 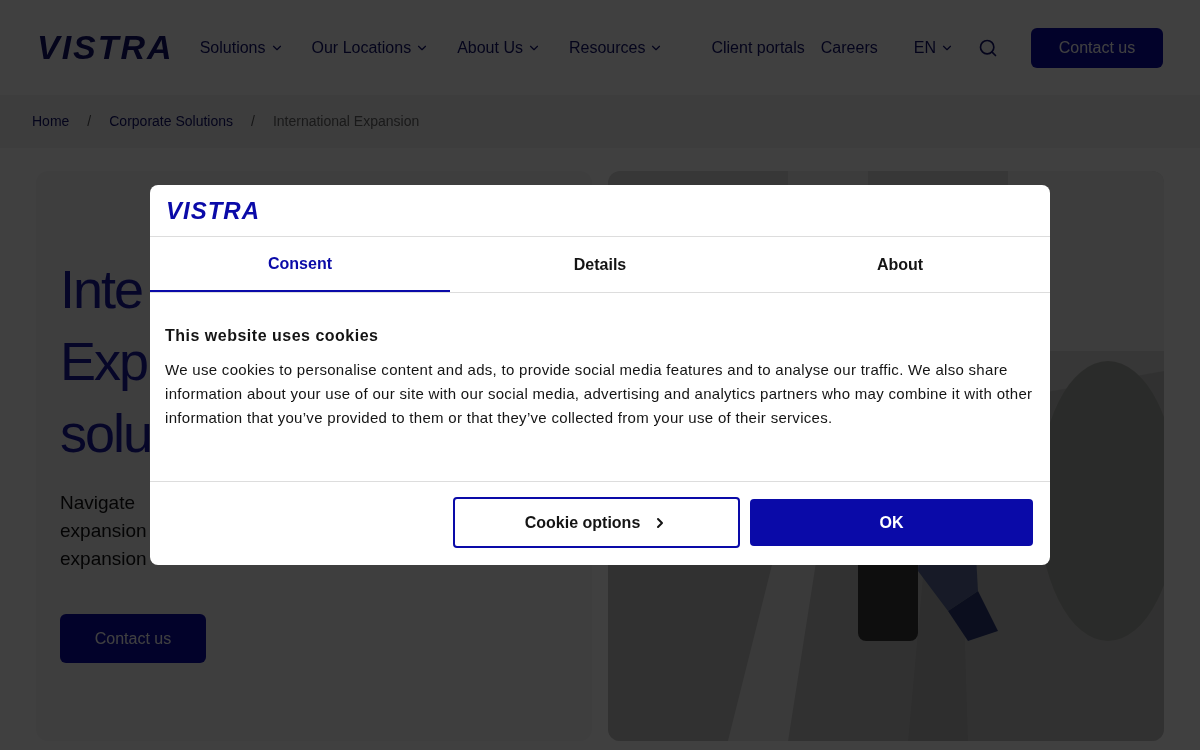 What do you see at coordinates (101, 289) in the screenshot?
I see `hero-title: Inte` at bounding box center [101, 289].